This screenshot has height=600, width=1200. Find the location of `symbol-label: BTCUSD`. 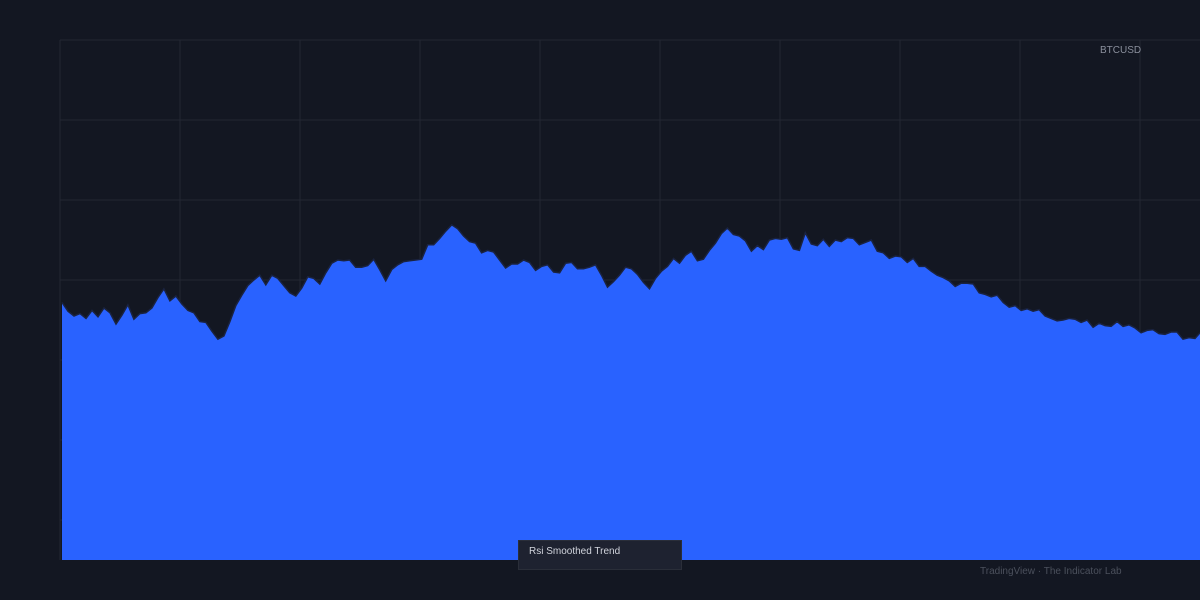

symbol-label: BTCUSD is located at coordinates (1121, 50).